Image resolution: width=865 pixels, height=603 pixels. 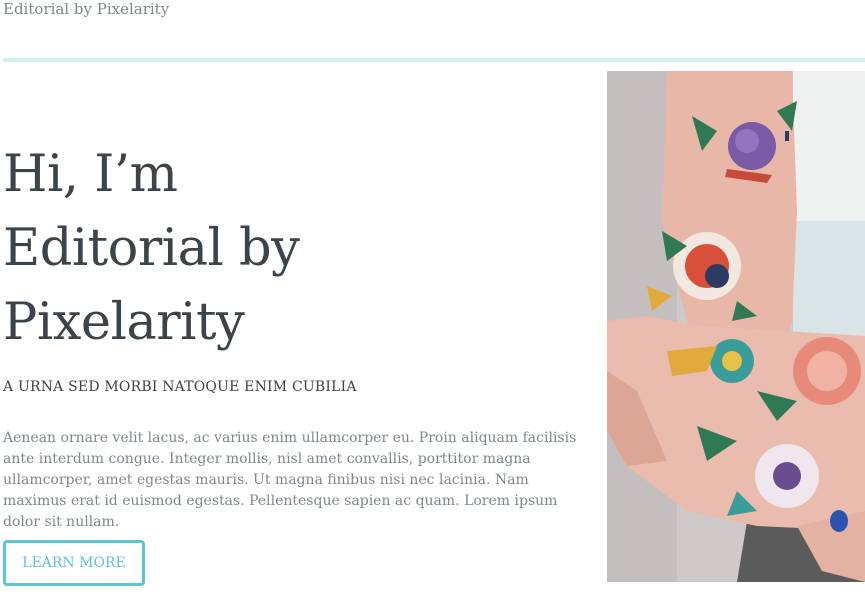 I want to click on site-logo: Editorial by Pixelarity, so click(x=86, y=9).